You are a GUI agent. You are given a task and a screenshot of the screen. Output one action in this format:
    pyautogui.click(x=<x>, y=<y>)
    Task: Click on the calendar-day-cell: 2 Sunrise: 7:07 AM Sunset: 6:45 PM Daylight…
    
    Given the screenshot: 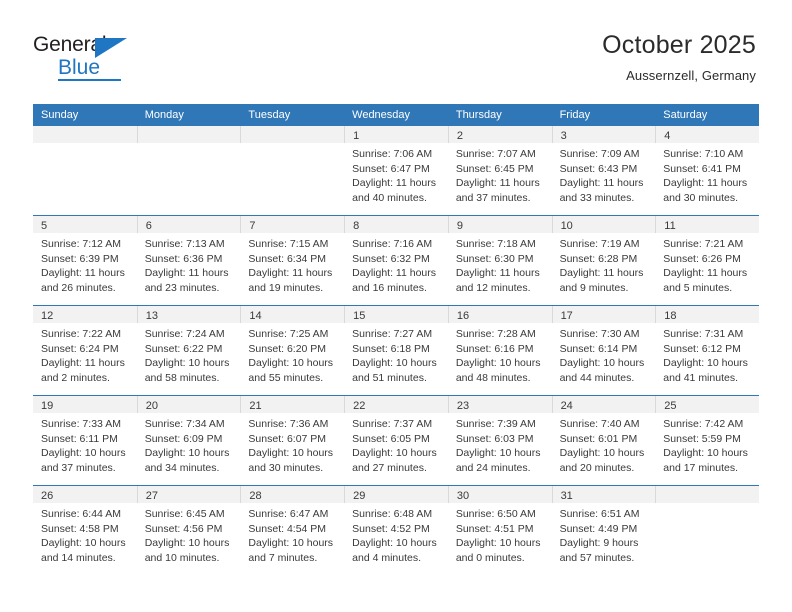 What is the action you would take?
    pyautogui.click(x=499, y=170)
    